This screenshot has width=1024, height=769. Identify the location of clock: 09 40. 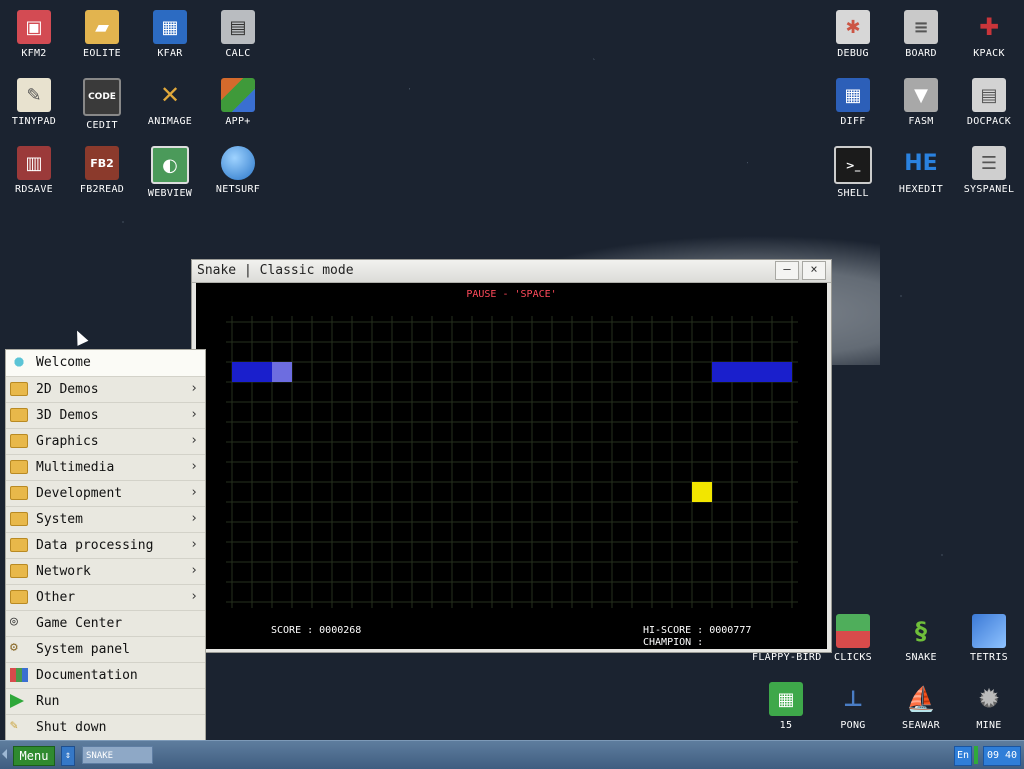
(1002, 756).